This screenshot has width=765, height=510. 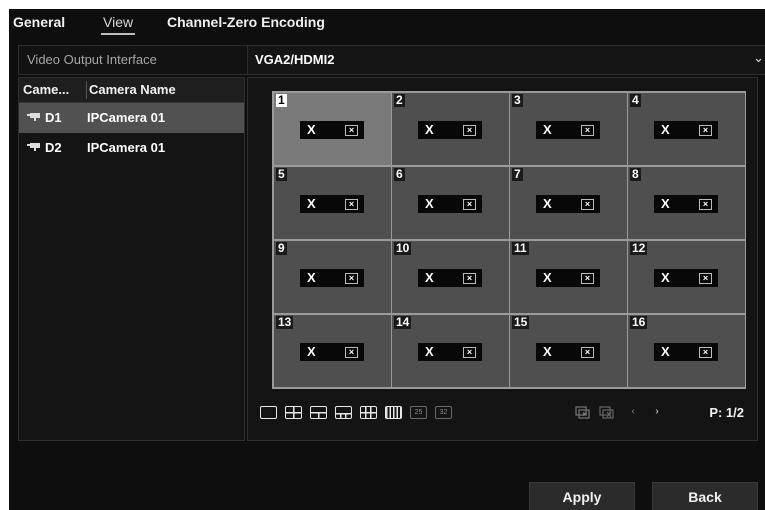 What do you see at coordinates (450, 129) in the screenshot?
I see `grid-window-2: 2 X ×` at bounding box center [450, 129].